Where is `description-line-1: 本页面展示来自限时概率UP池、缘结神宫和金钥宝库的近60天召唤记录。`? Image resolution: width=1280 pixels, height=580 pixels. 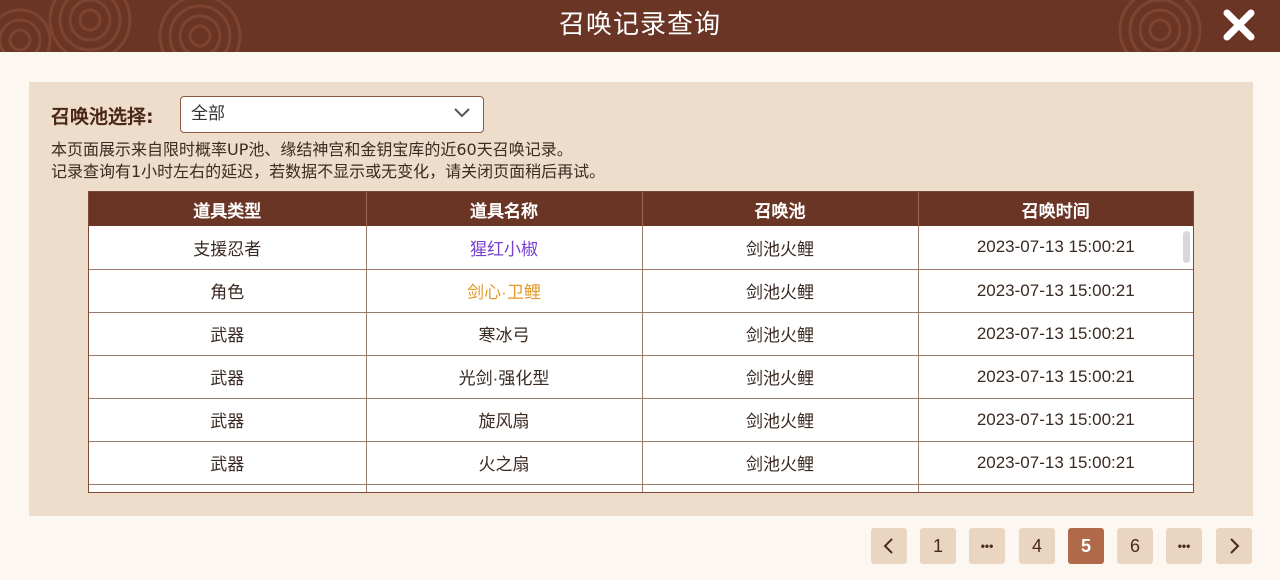 description-line-1: 本页面展示来自限时概率UP池、缘结神宫和金钥宝库的近60天召唤记录。 is located at coordinates (312, 149).